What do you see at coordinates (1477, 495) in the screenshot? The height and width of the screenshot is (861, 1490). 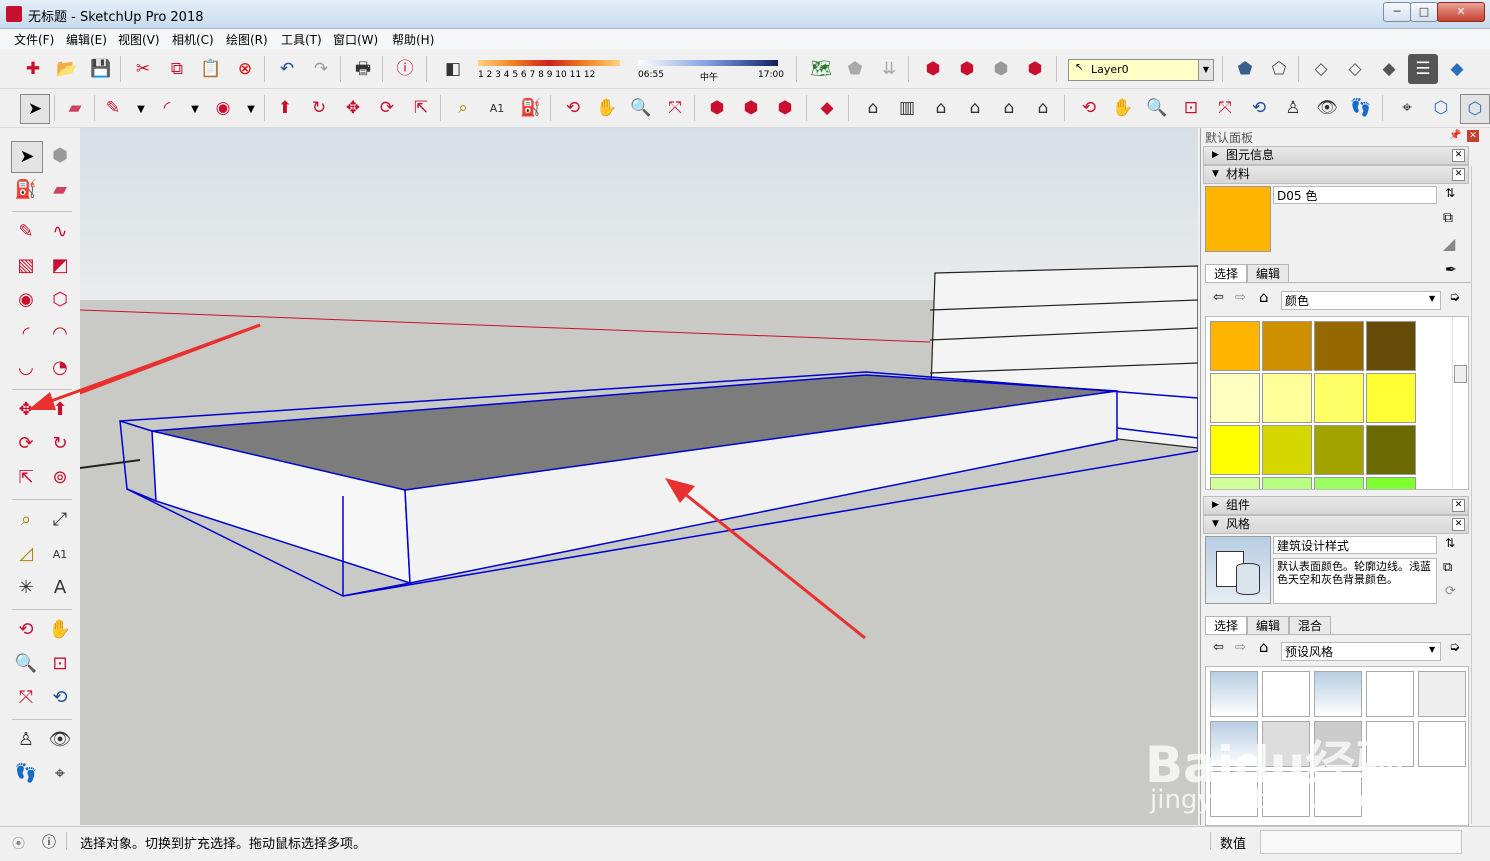 I see `panel-scrollbar` at bounding box center [1477, 495].